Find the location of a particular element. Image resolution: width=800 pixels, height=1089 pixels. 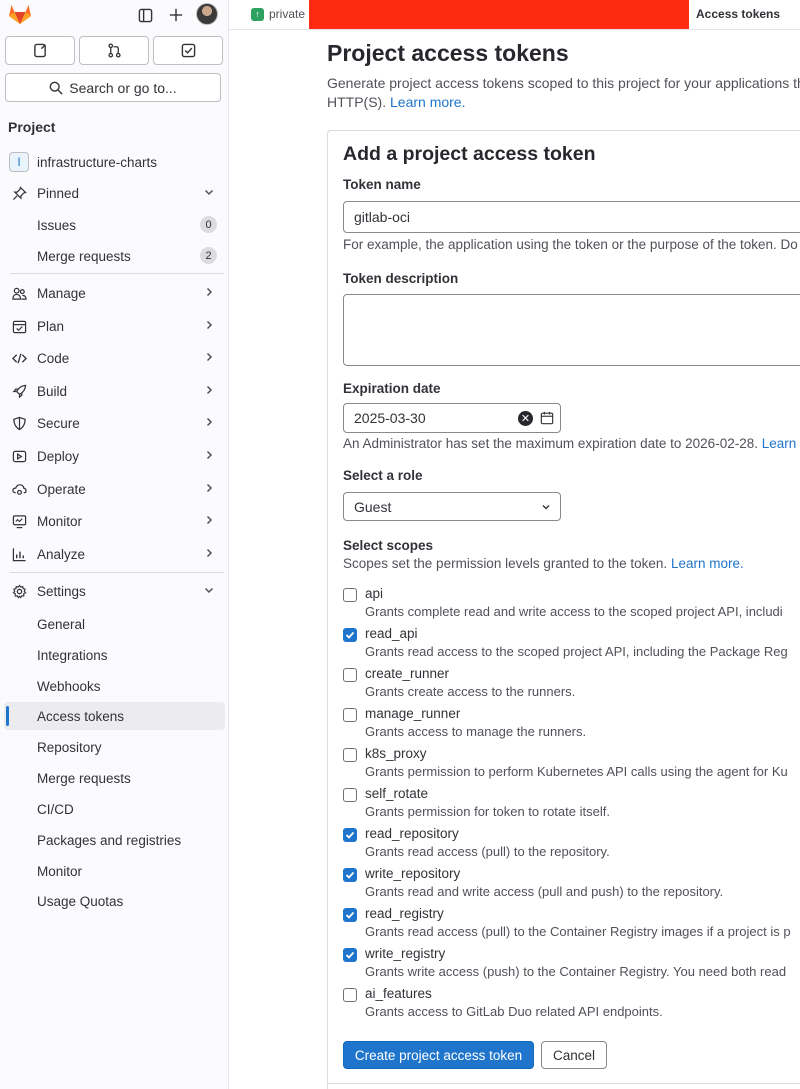

count-badge: 0 is located at coordinates (208, 224).